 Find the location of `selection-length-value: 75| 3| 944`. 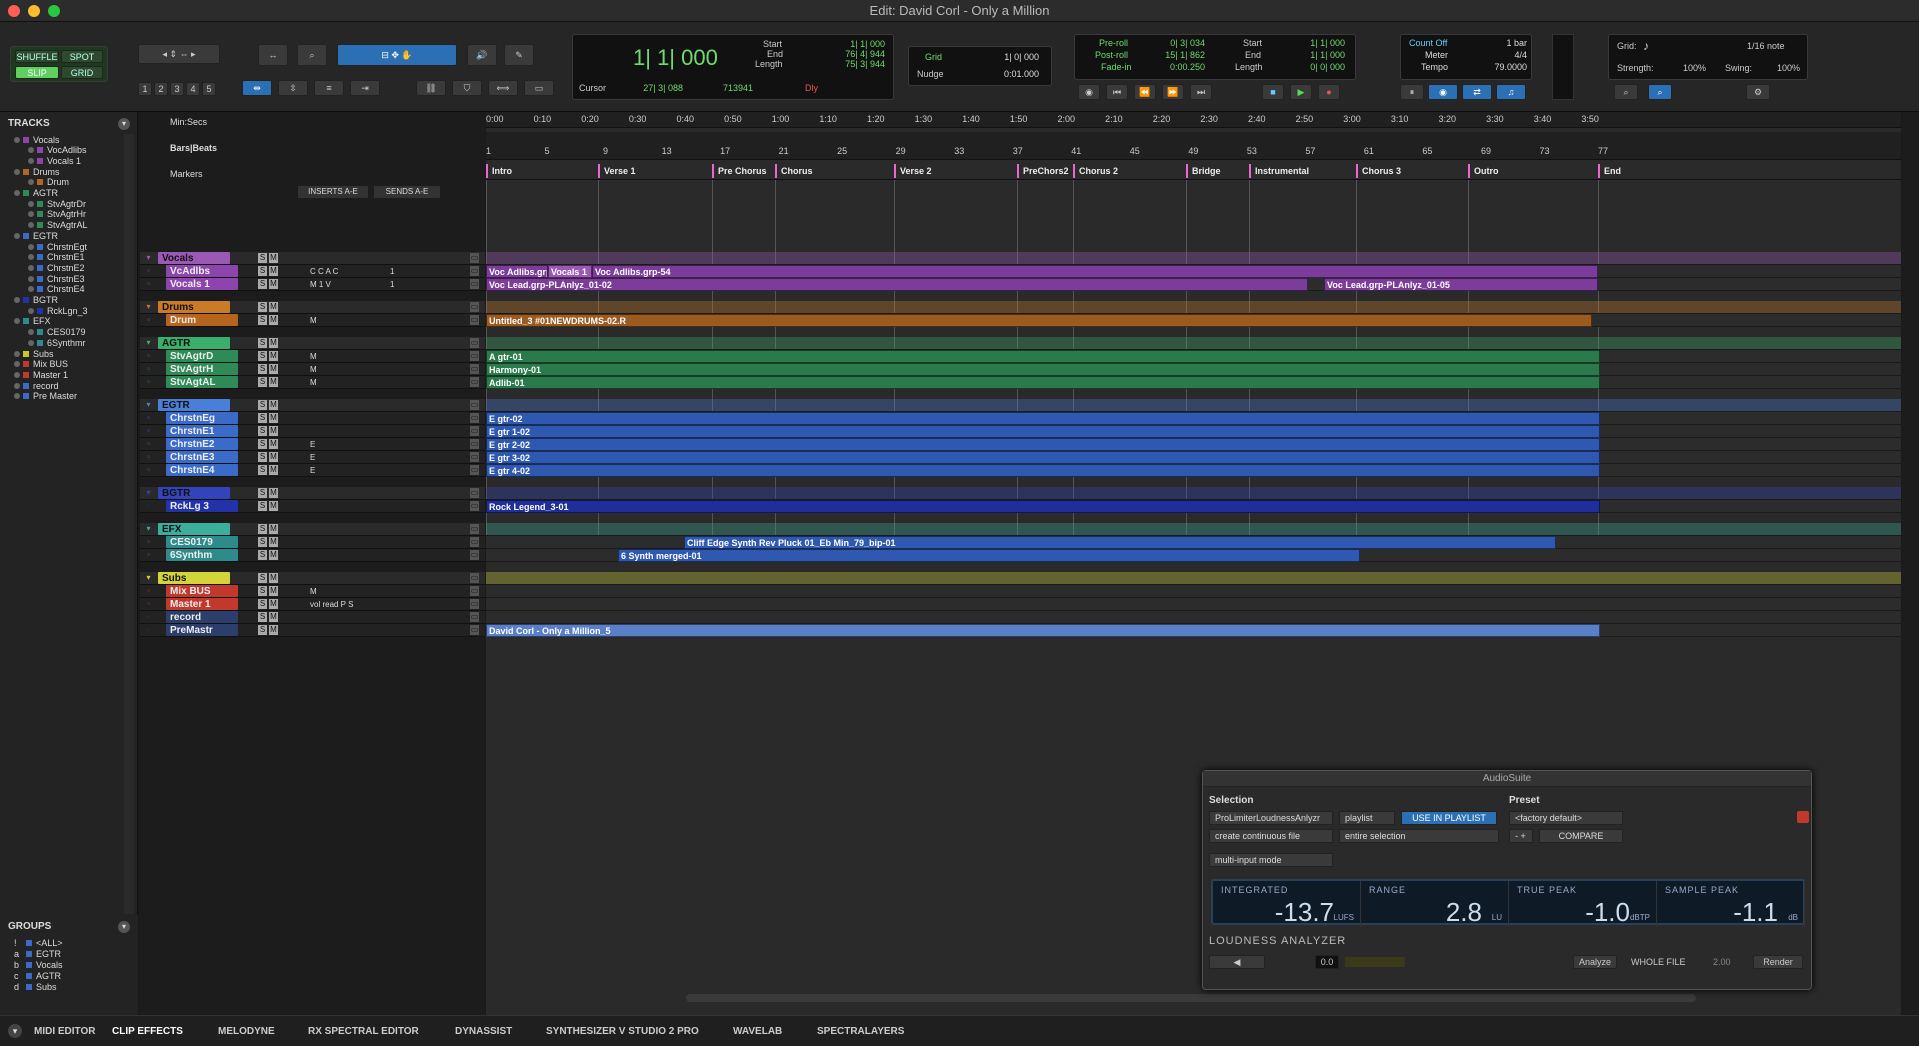

selection-length-value: 75| 3| 944 is located at coordinates (845, 64).